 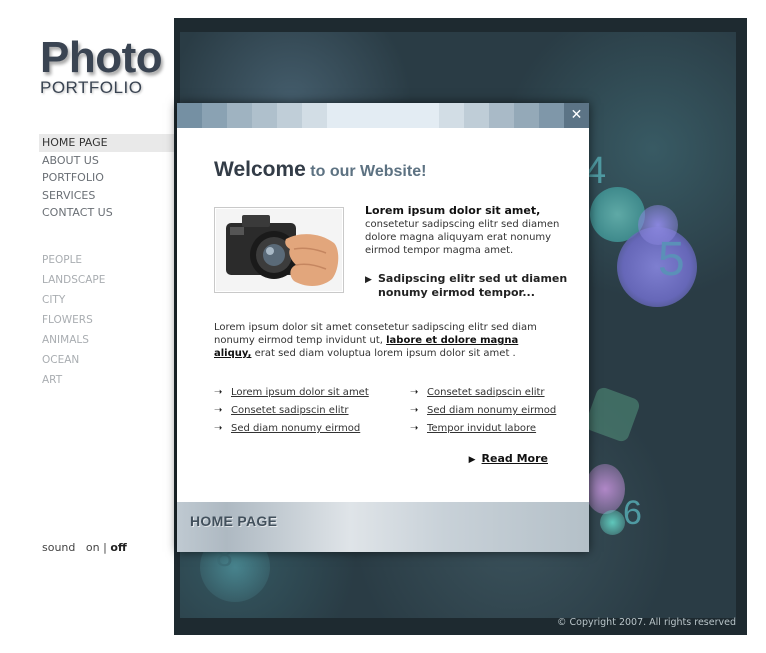 I want to click on sound-toggle: sound on | off, so click(x=84, y=547).